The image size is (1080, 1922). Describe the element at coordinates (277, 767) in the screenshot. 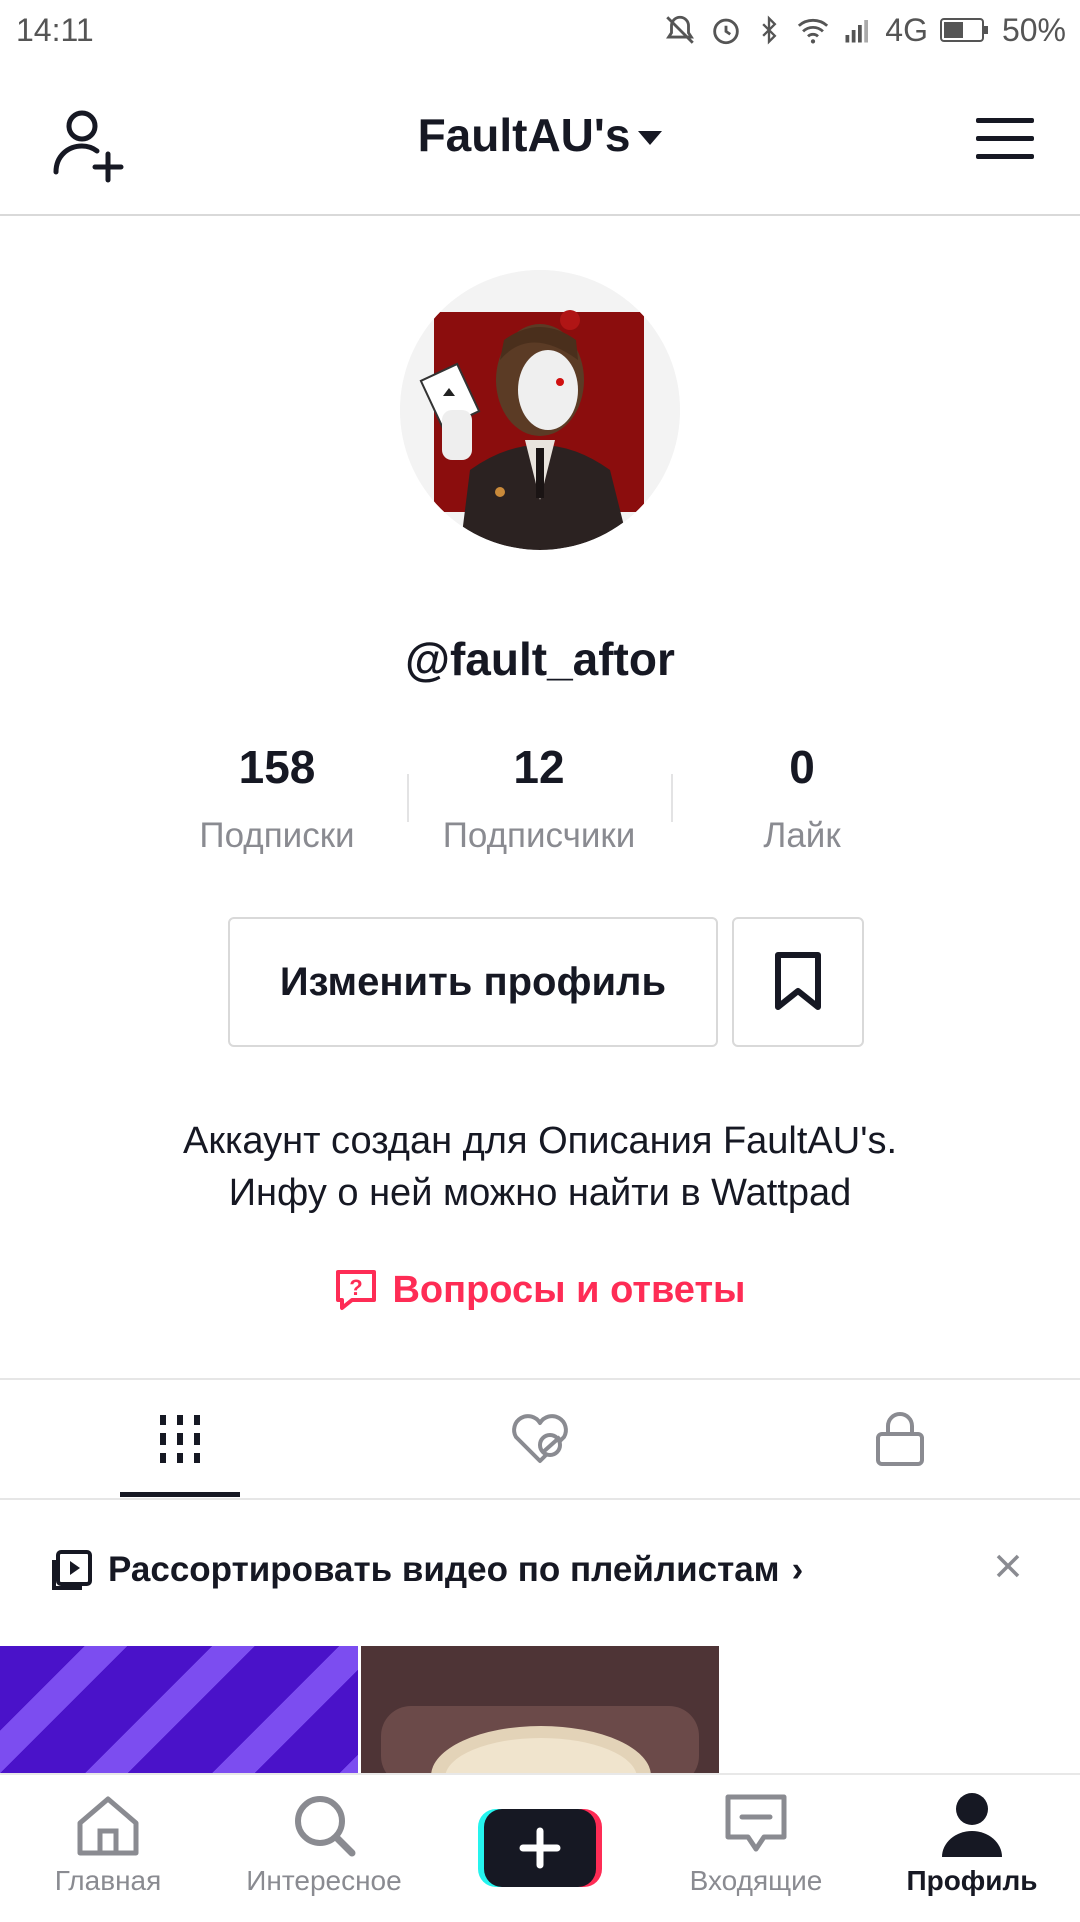

I see `following-count: 158` at that location.